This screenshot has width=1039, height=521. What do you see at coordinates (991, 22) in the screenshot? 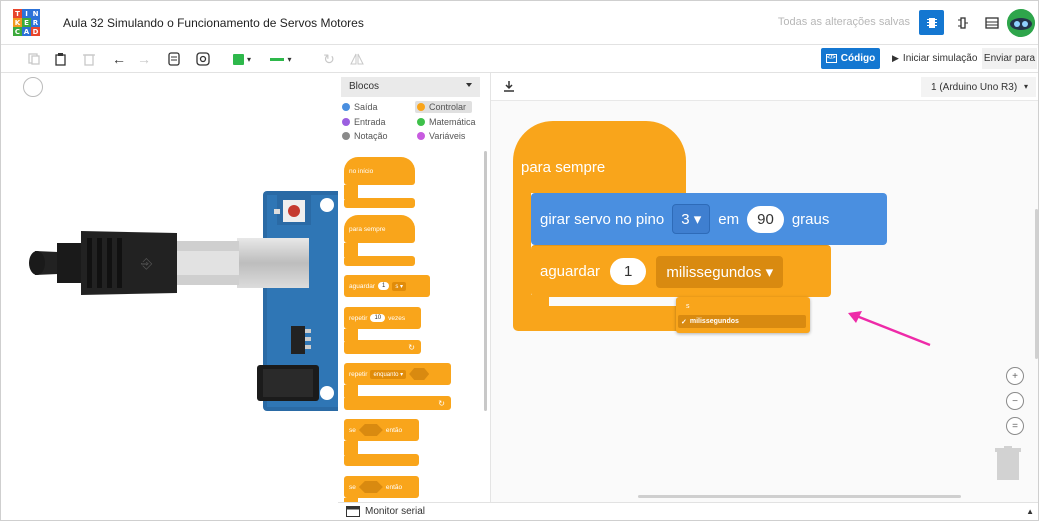
I see `component-list-icon` at bounding box center [991, 22].